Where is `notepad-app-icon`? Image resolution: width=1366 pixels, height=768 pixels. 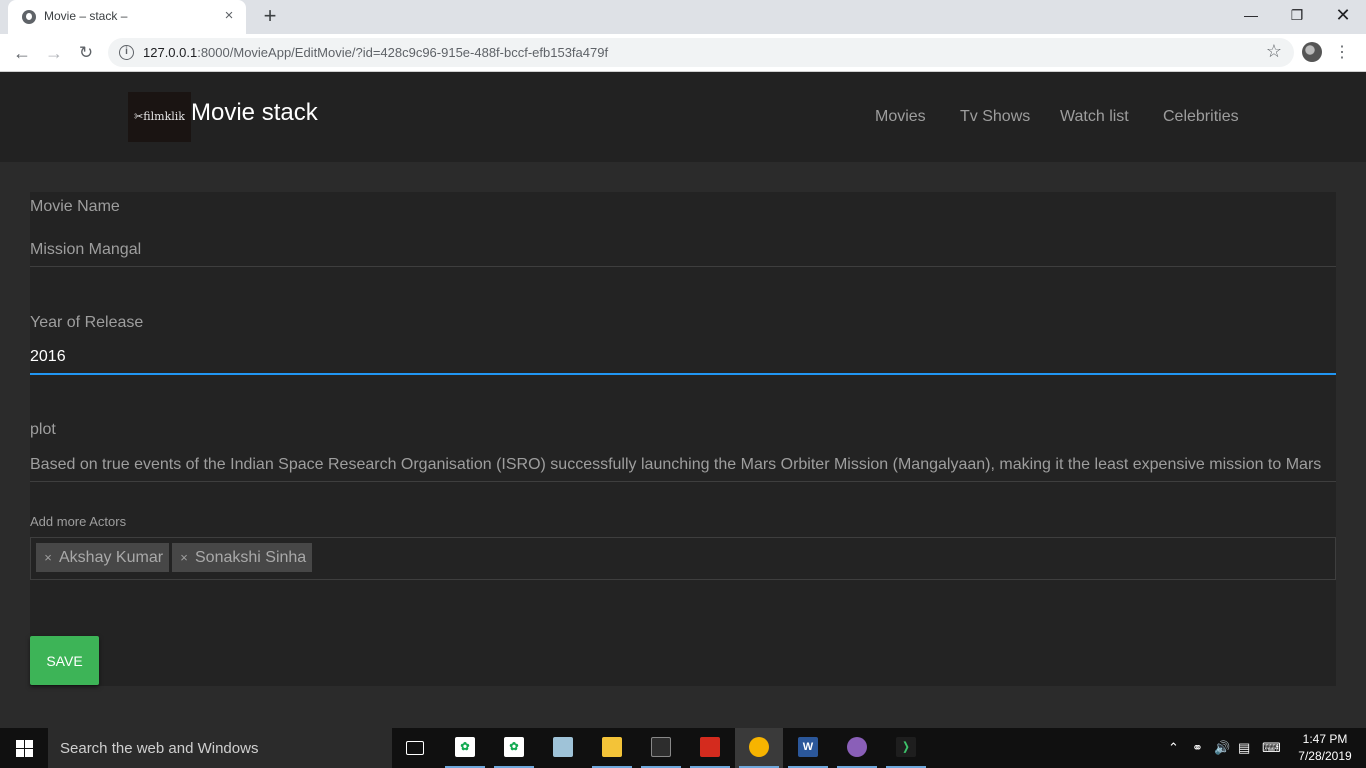 notepad-app-icon is located at coordinates (563, 748).